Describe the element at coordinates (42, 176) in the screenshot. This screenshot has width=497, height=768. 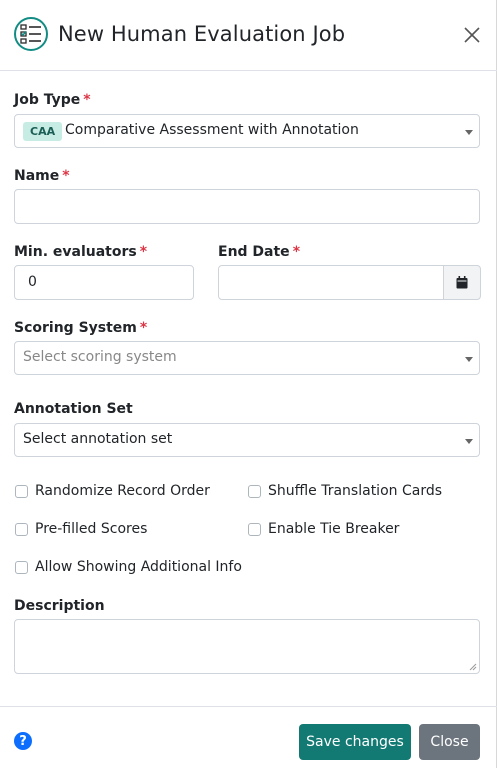
I see `name-label: Name *` at that location.